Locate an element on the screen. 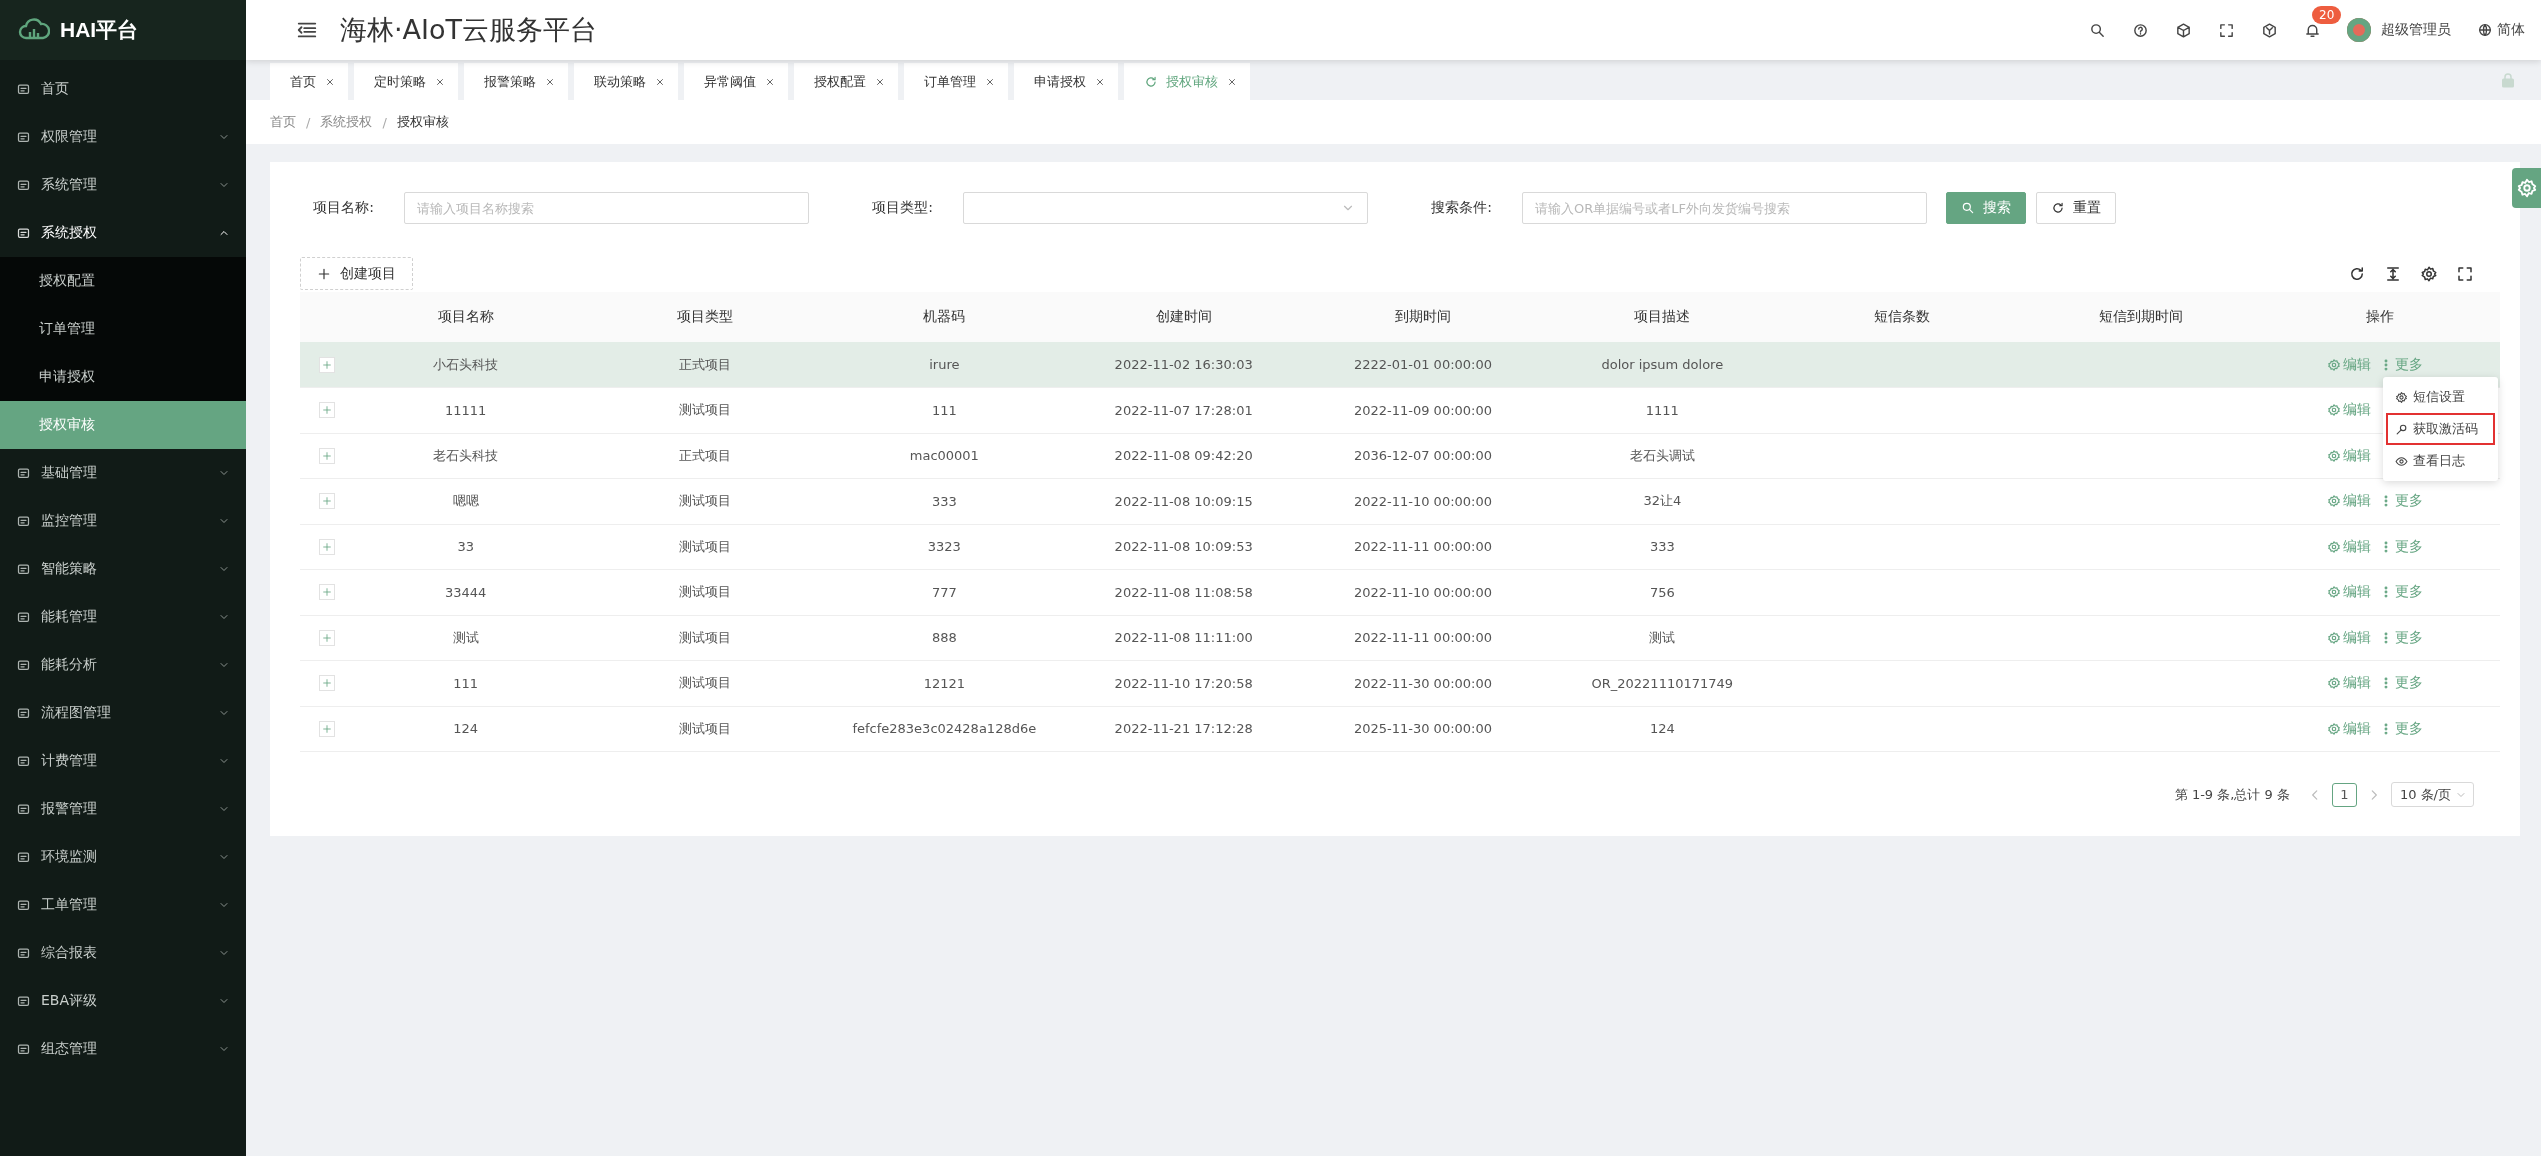  reset-button: 重置 is located at coordinates (2076, 208).